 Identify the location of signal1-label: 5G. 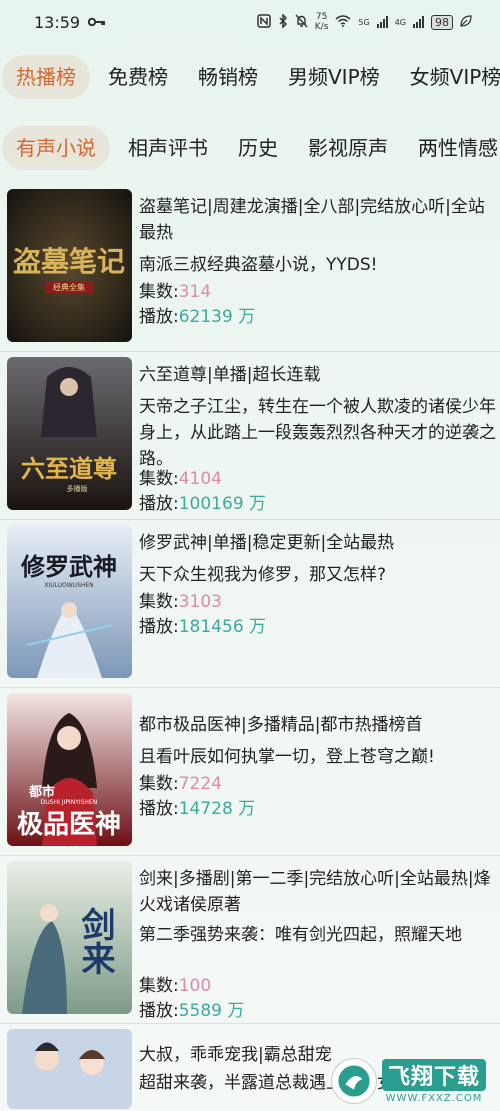
(364, 22).